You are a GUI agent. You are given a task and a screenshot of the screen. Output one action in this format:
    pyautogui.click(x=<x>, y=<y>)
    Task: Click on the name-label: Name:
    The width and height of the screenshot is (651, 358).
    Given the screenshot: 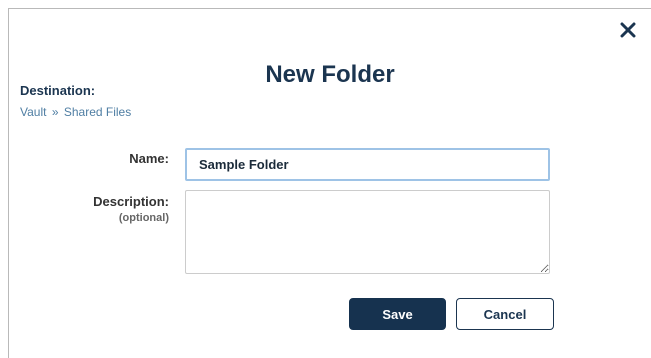 What is the action you would take?
    pyautogui.click(x=149, y=158)
    